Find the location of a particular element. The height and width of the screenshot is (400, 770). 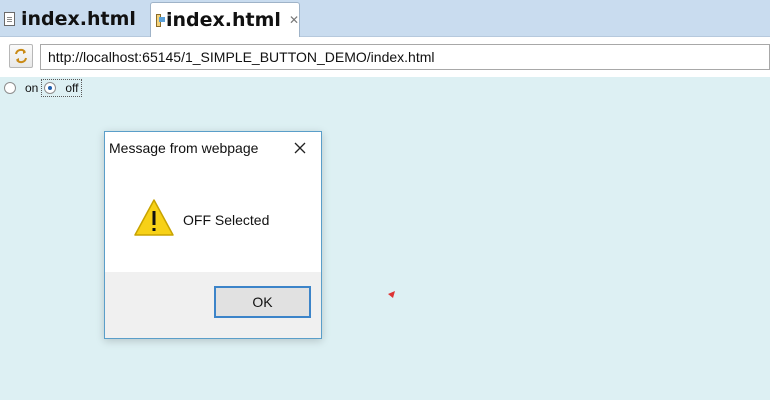

tab-close-icon: ✕ is located at coordinates (294, 20).